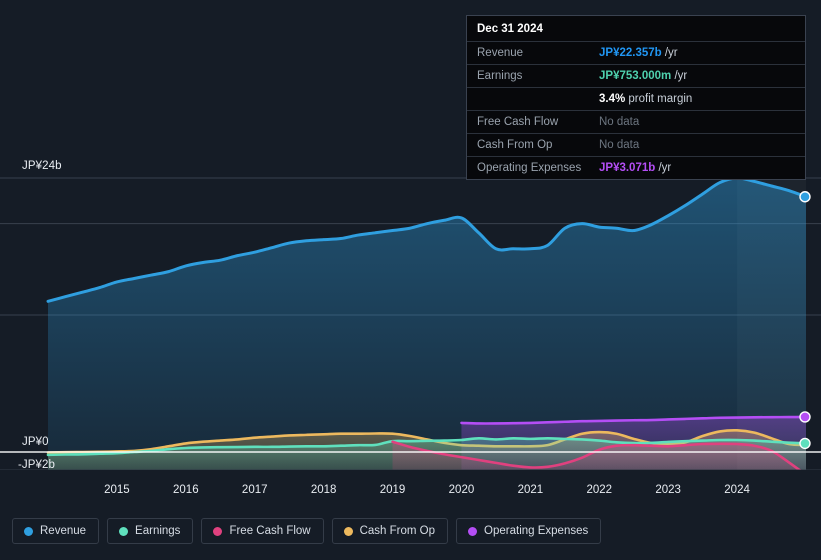  Describe the element at coordinates (37, 465) in the screenshot. I see `y-axis-label-bottom: -JP¥2b` at that location.